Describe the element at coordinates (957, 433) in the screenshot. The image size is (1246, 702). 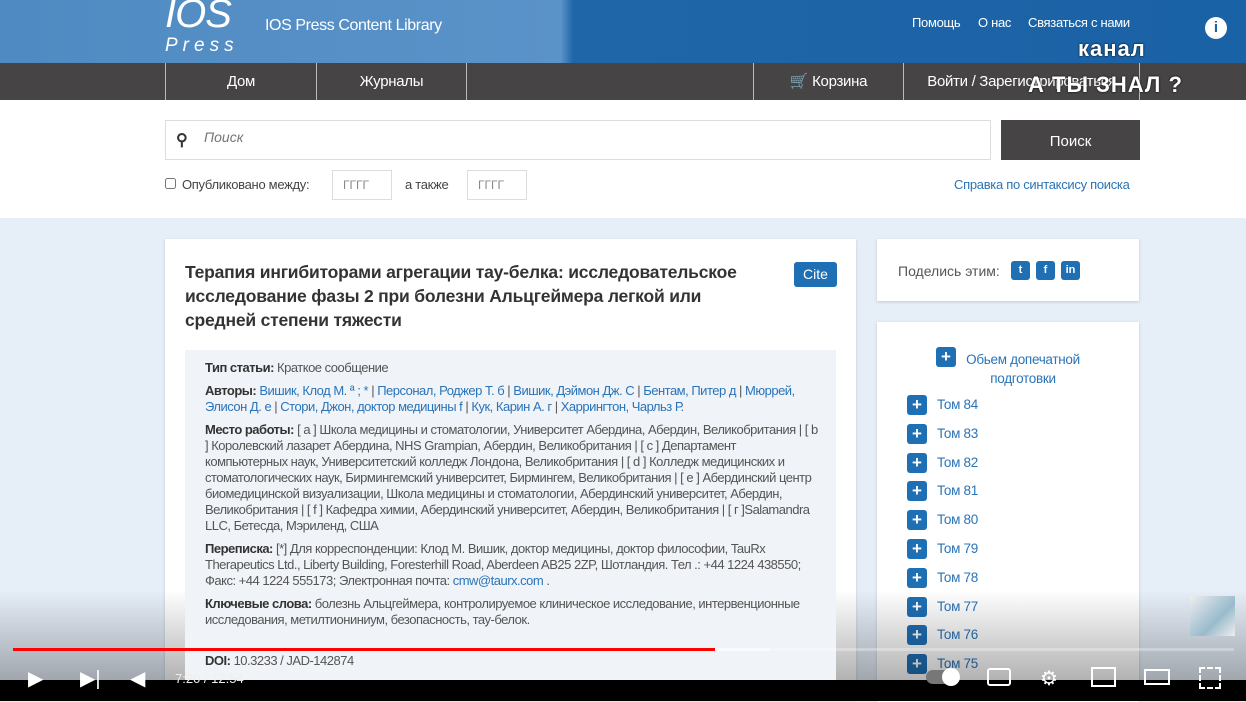
I see `volume-item: Том 83` at that location.